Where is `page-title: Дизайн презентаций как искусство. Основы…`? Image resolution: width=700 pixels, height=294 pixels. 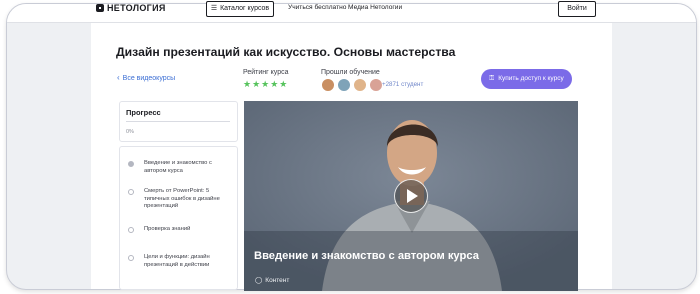
page-title: Дизайн презентаций как искусство. Основы… is located at coordinates (286, 52).